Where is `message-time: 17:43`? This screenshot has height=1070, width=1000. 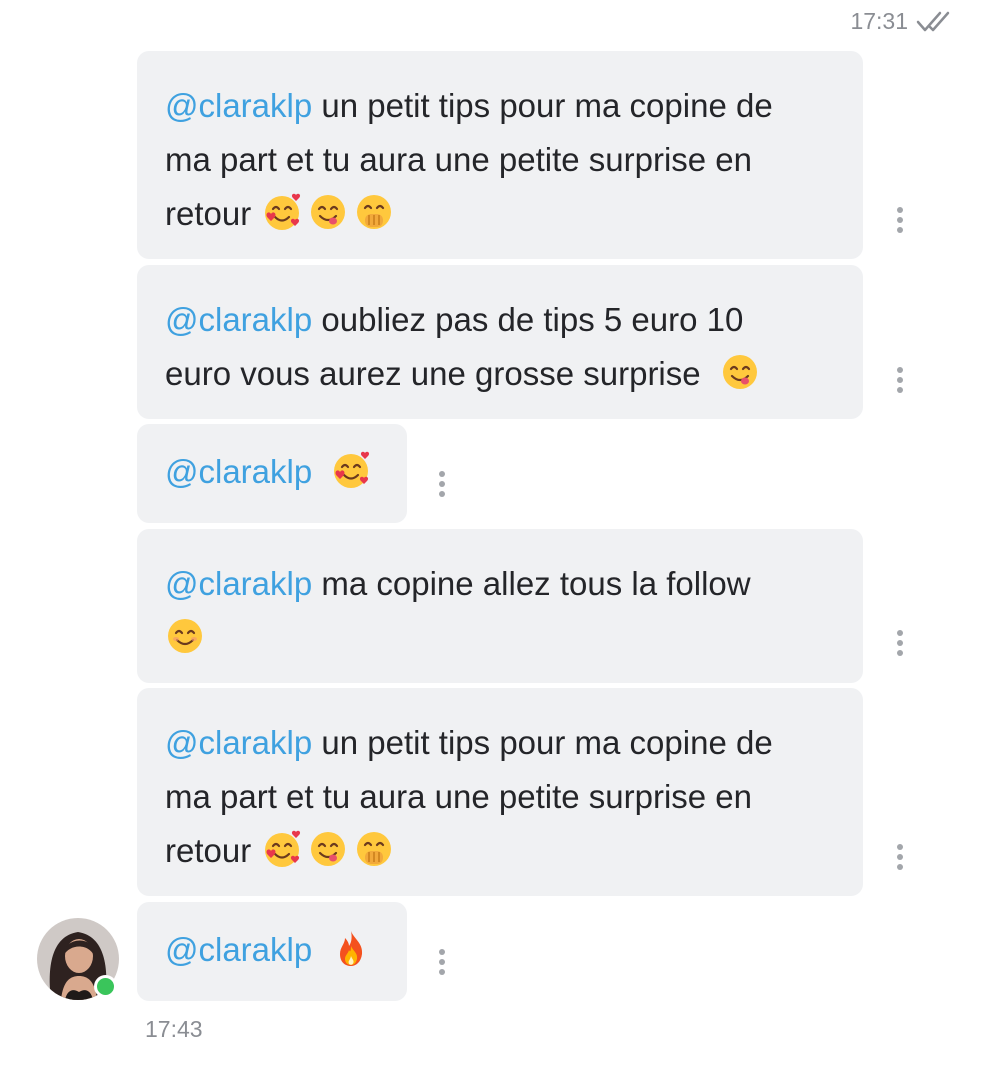
message-time: 17:43 is located at coordinates (174, 1029).